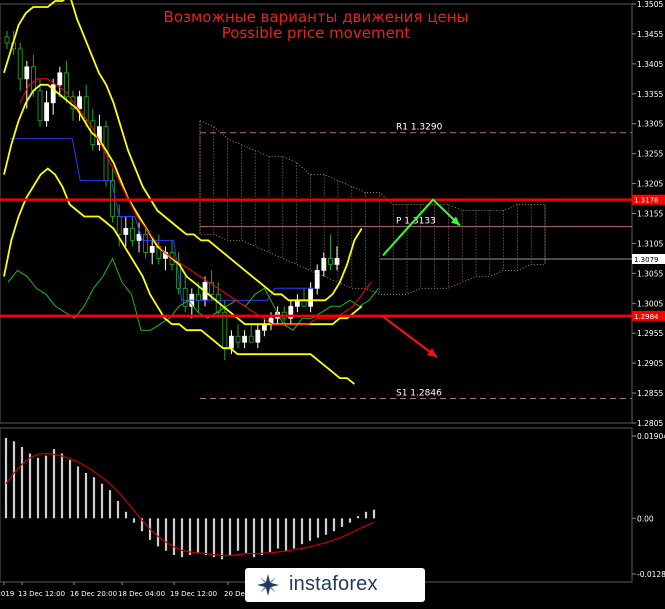  I want to click on price-tick-label: 1.2805, so click(650, 423).